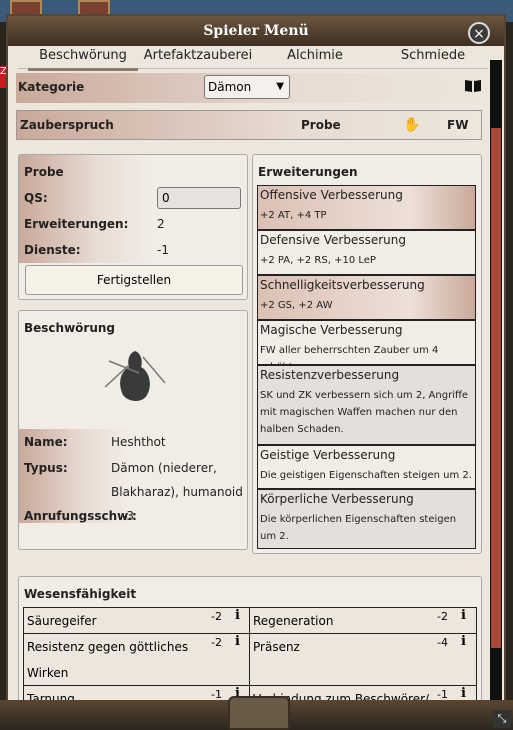  I want to click on ability-cell: Resistenz gegen göttliches Wirken -2 i, so click(137, 660).